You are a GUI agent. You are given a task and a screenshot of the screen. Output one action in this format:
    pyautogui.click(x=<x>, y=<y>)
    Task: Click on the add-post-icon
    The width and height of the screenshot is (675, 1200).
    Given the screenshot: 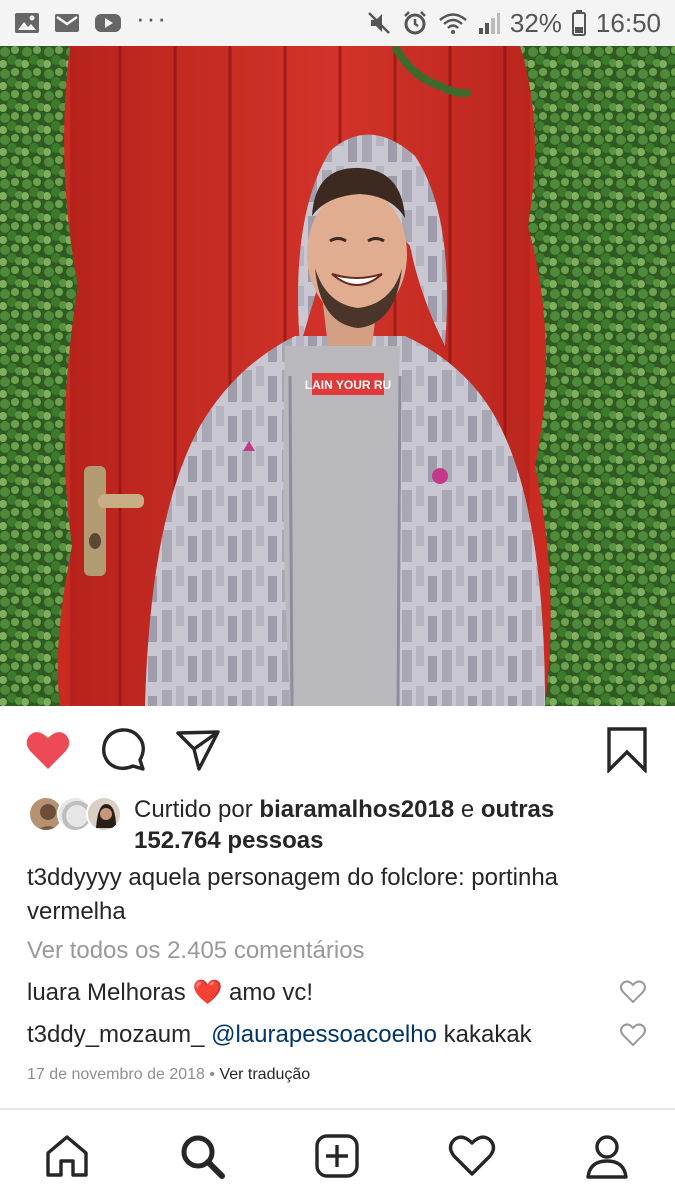 What is the action you would take?
    pyautogui.click(x=337, y=1156)
    